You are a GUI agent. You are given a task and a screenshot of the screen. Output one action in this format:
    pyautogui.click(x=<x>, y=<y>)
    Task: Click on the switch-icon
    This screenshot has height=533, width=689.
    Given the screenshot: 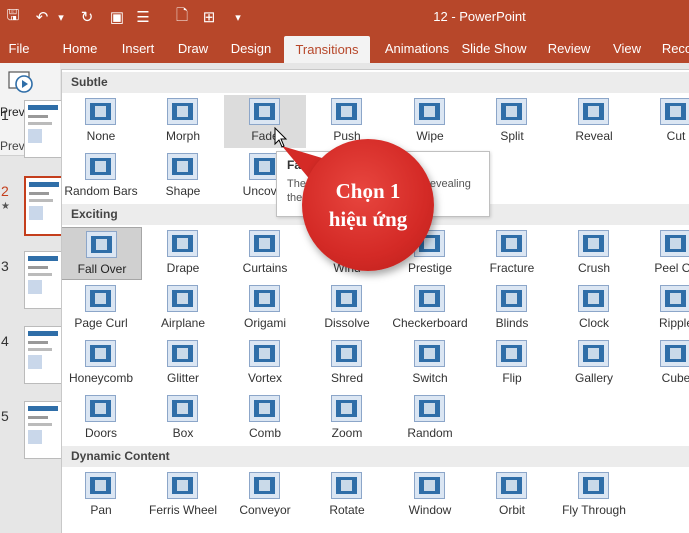 What is the action you would take?
    pyautogui.click(x=429, y=353)
    